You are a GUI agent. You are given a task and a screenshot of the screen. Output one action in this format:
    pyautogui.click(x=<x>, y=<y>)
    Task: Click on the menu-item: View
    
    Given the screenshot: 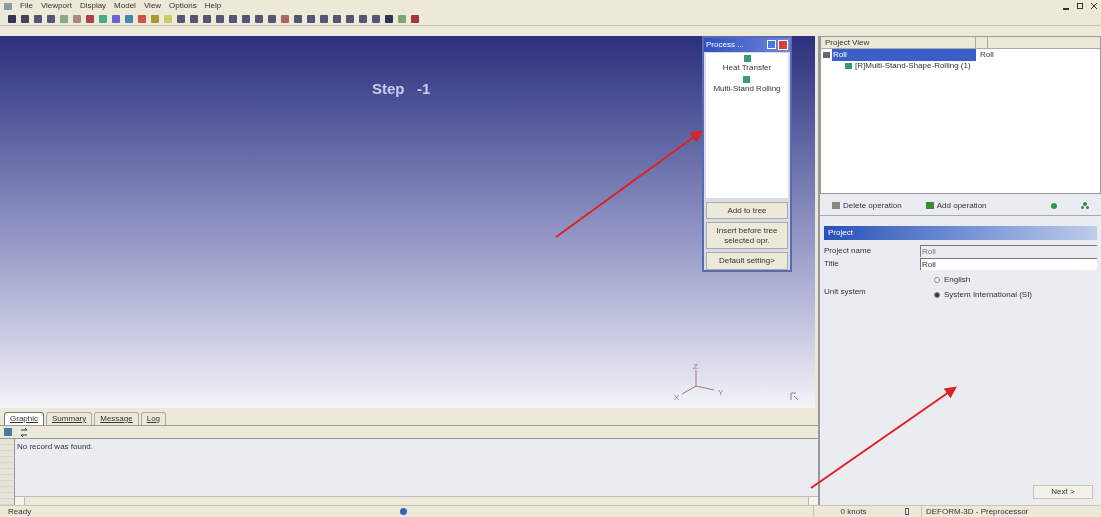 What is the action you would take?
    pyautogui.click(x=152, y=6)
    